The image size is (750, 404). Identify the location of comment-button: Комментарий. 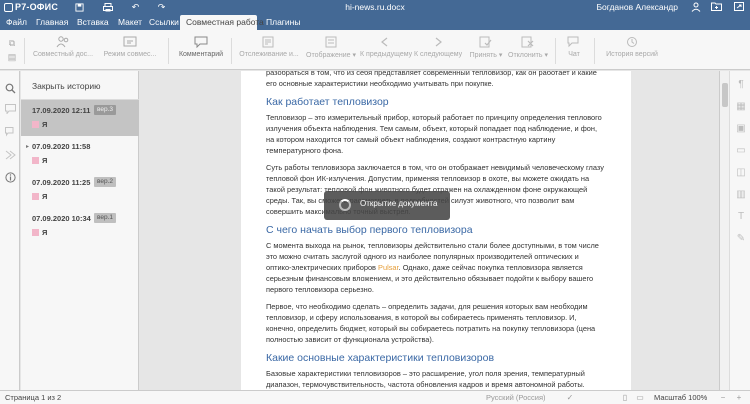
(201, 51).